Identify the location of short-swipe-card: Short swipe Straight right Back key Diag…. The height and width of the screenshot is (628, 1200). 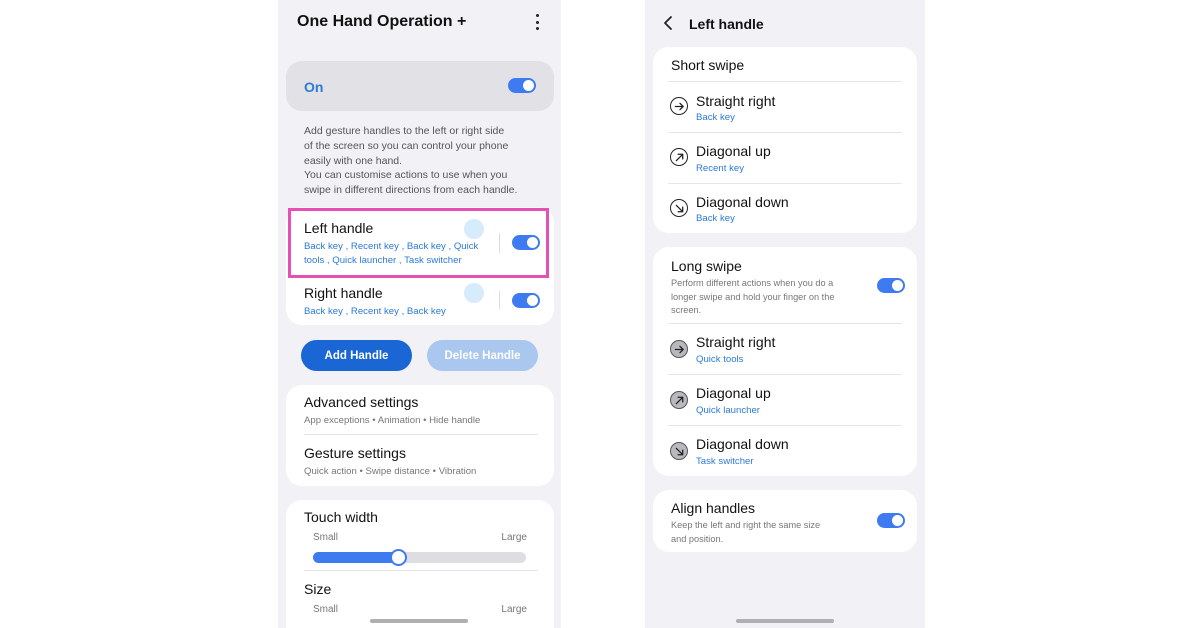
(785, 140).